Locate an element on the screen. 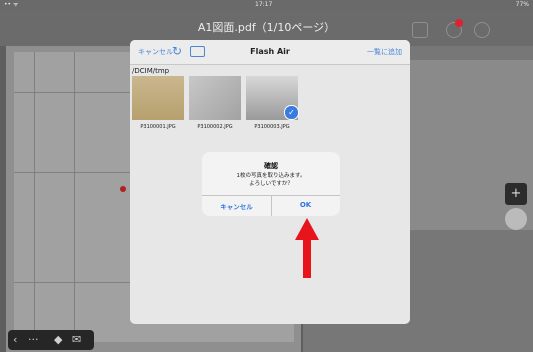  photo-filename: P3100002.JPG is located at coordinates (215, 127).